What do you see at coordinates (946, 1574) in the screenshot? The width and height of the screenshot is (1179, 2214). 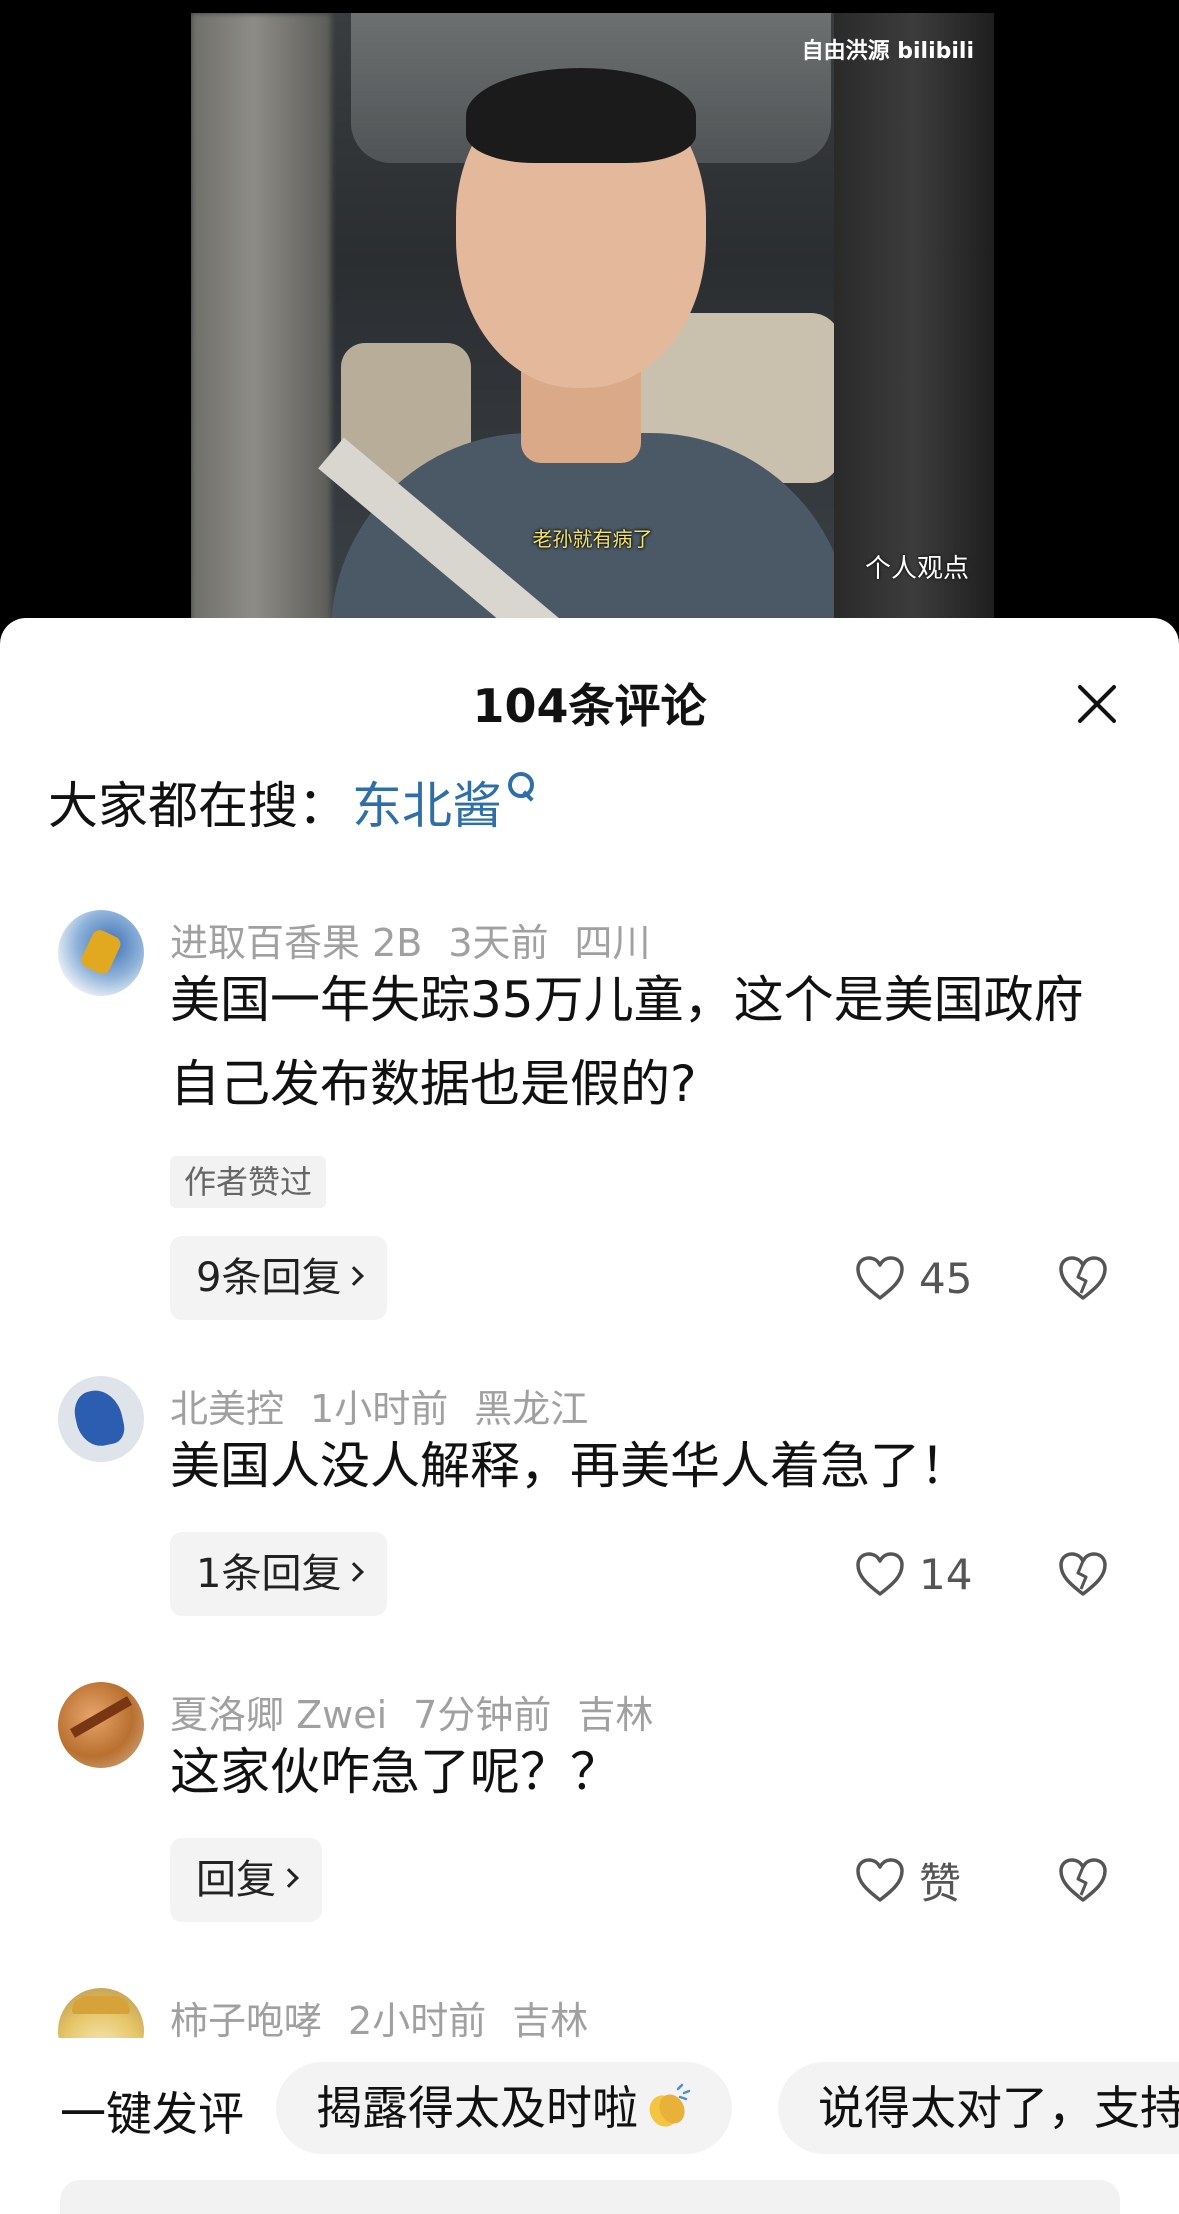 I see `like-count: 14` at bounding box center [946, 1574].